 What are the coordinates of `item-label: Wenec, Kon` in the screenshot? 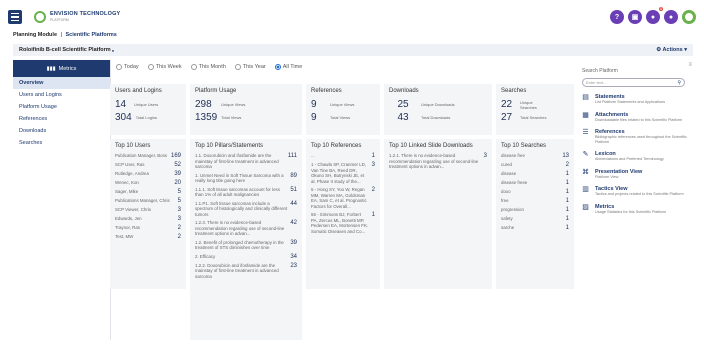 It's located at (127, 182).